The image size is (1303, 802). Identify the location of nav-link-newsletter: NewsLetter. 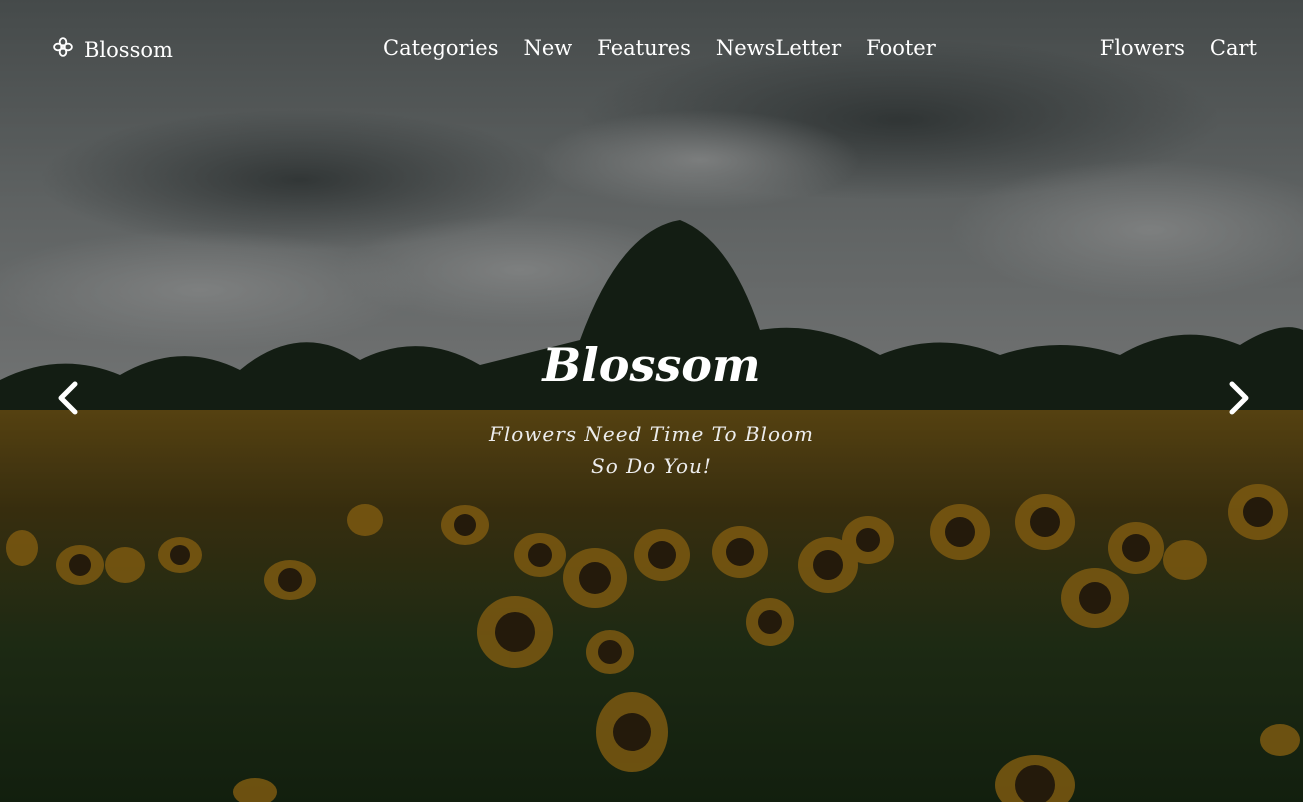
(778, 48).